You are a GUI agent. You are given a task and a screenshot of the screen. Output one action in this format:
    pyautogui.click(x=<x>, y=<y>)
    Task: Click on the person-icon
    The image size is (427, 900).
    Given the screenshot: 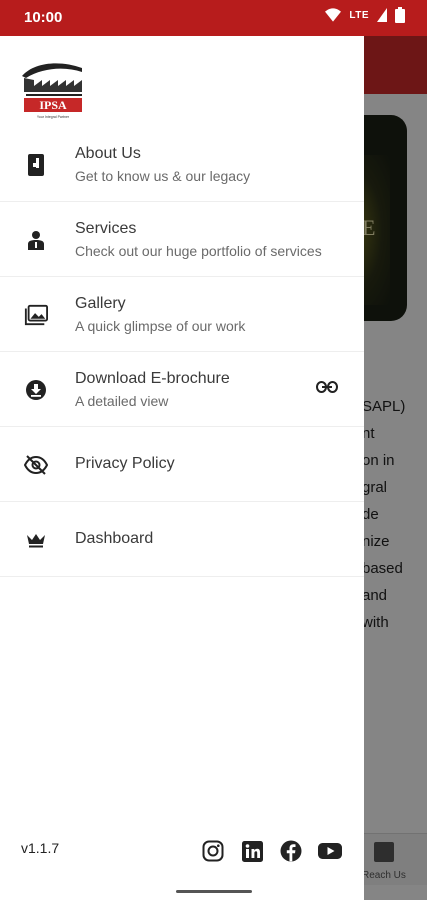 What is the action you would take?
    pyautogui.click(x=36, y=240)
    